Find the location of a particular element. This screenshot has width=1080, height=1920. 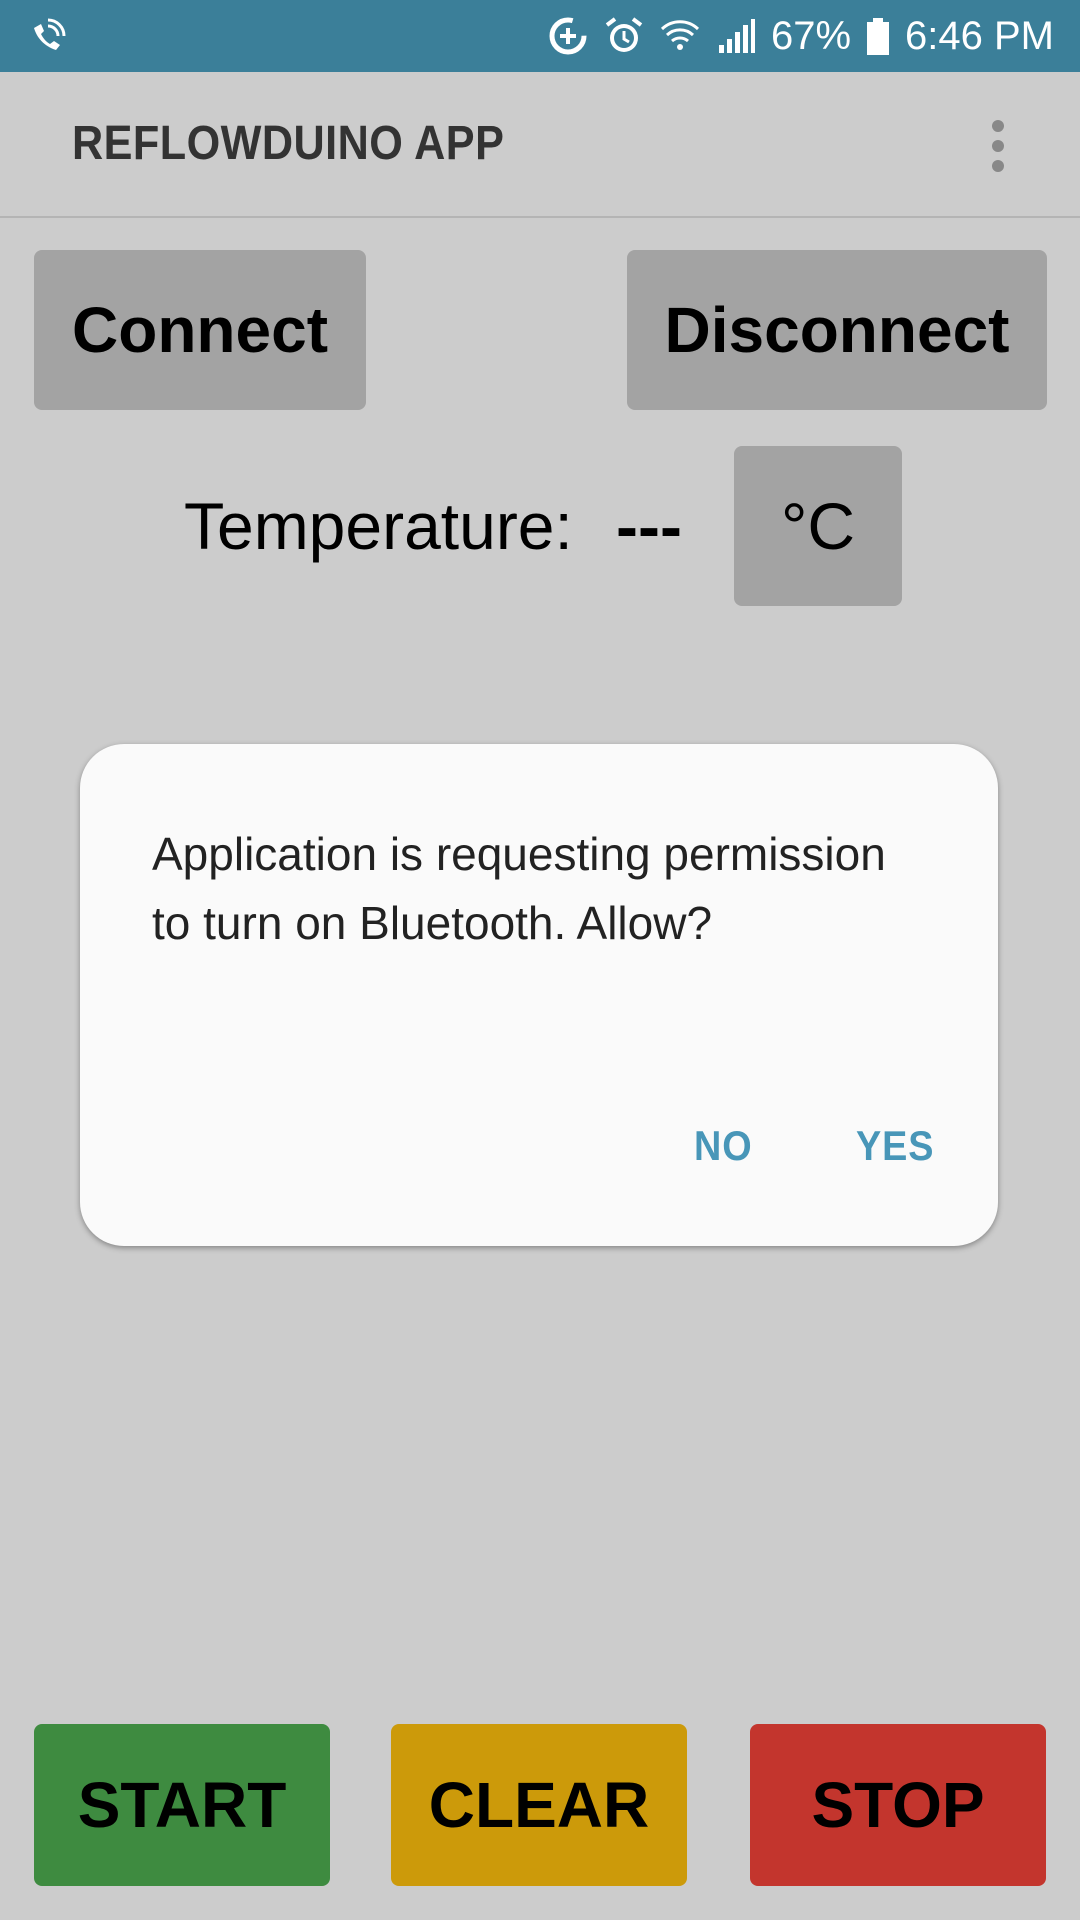

battery-percent: 67% is located at coordinates (811, 35).